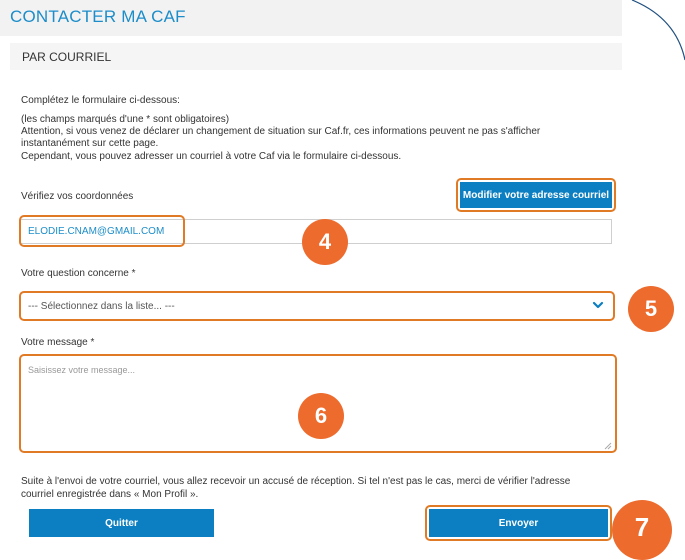 The width and height of the screenshot is (685, 560). Describe the element at coordinates (536, 195) in the screenshot. I see `modify-email-button: Modifier votre adresse courriel` at that location.